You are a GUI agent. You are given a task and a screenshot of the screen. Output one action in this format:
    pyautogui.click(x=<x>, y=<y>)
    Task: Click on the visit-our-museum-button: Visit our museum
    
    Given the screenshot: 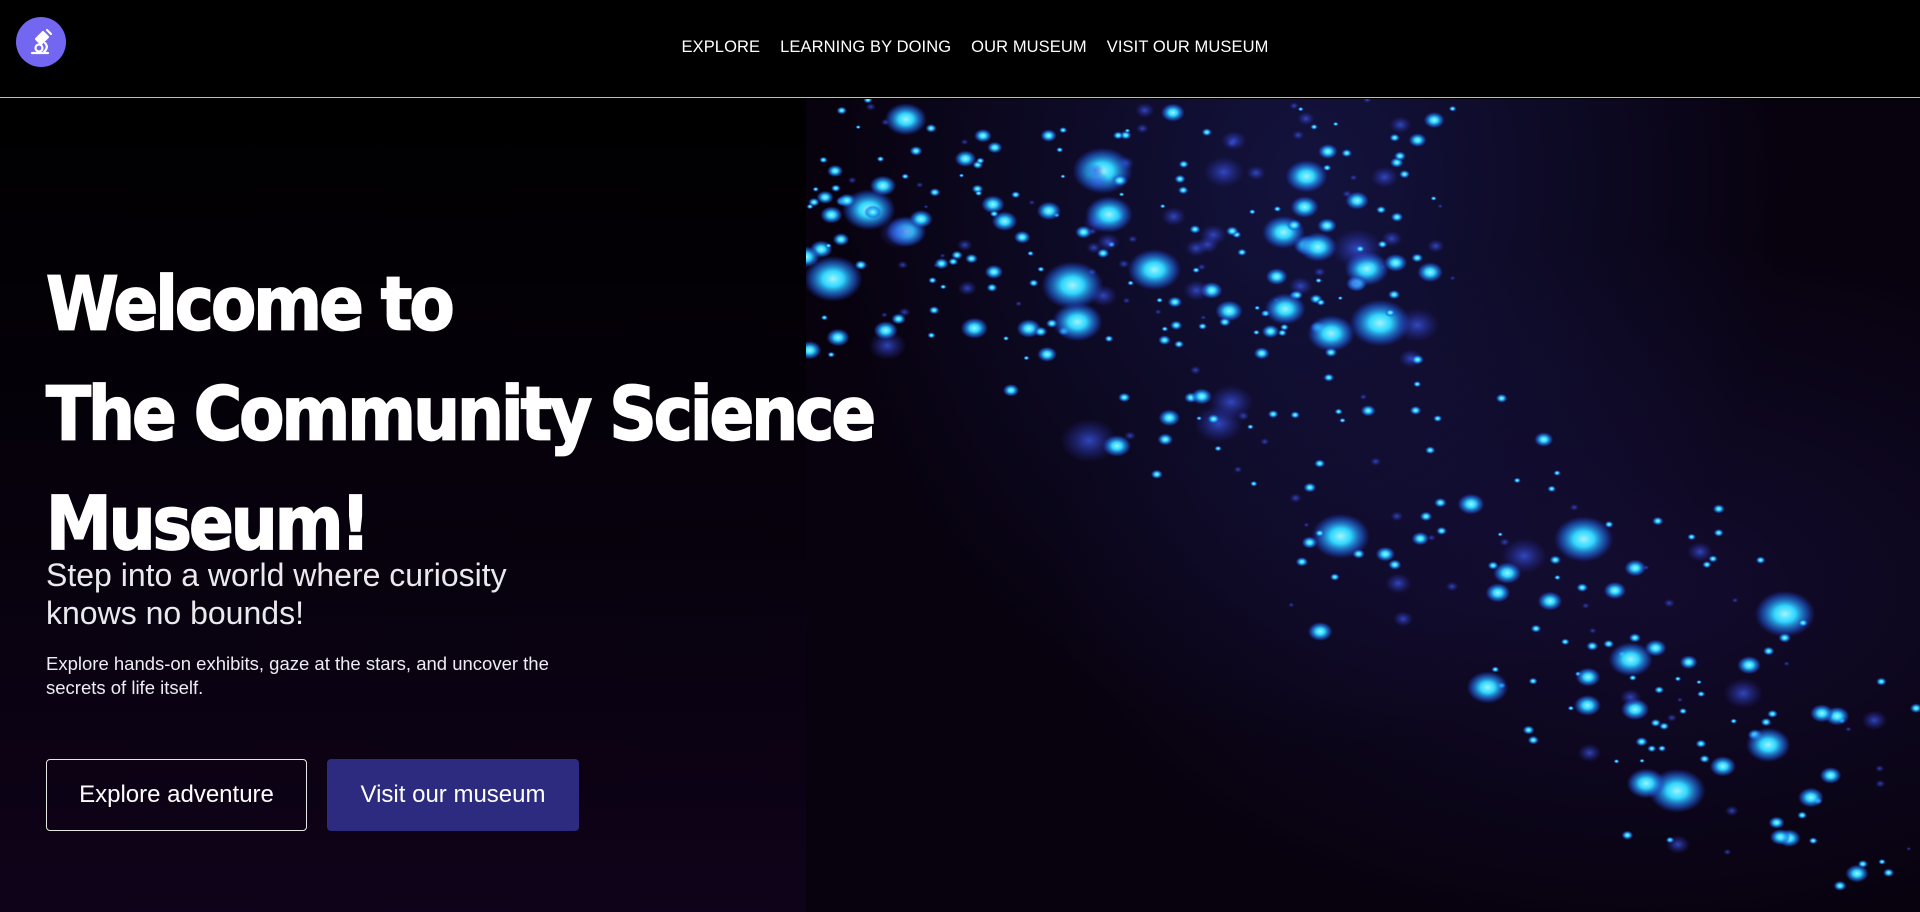 What is the action you would take?
    pyautogui.click(x=453, y=795)
    